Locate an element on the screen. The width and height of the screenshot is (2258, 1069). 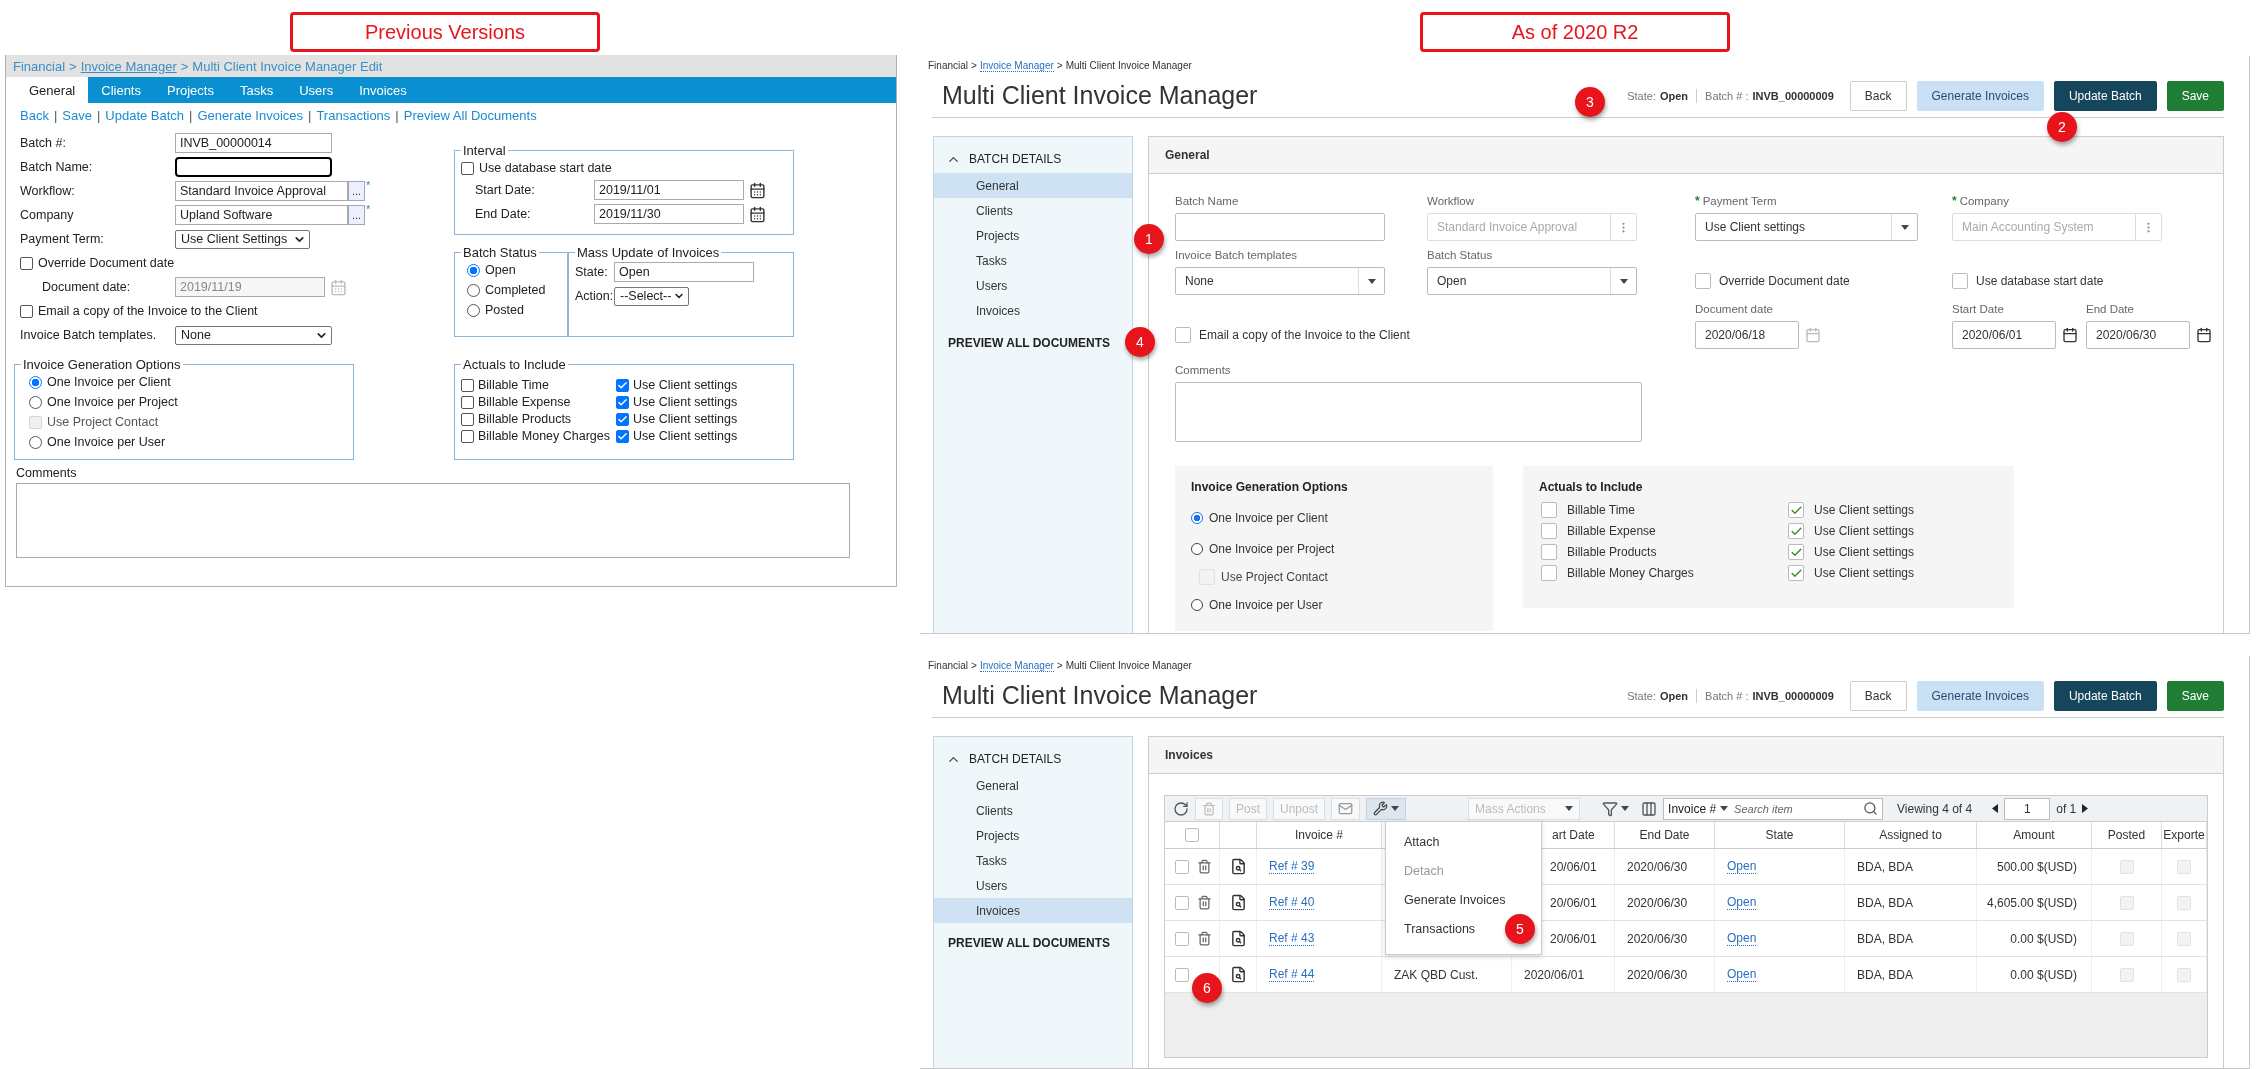
dropdown: --Select-- is located at coordinates (651, 296).